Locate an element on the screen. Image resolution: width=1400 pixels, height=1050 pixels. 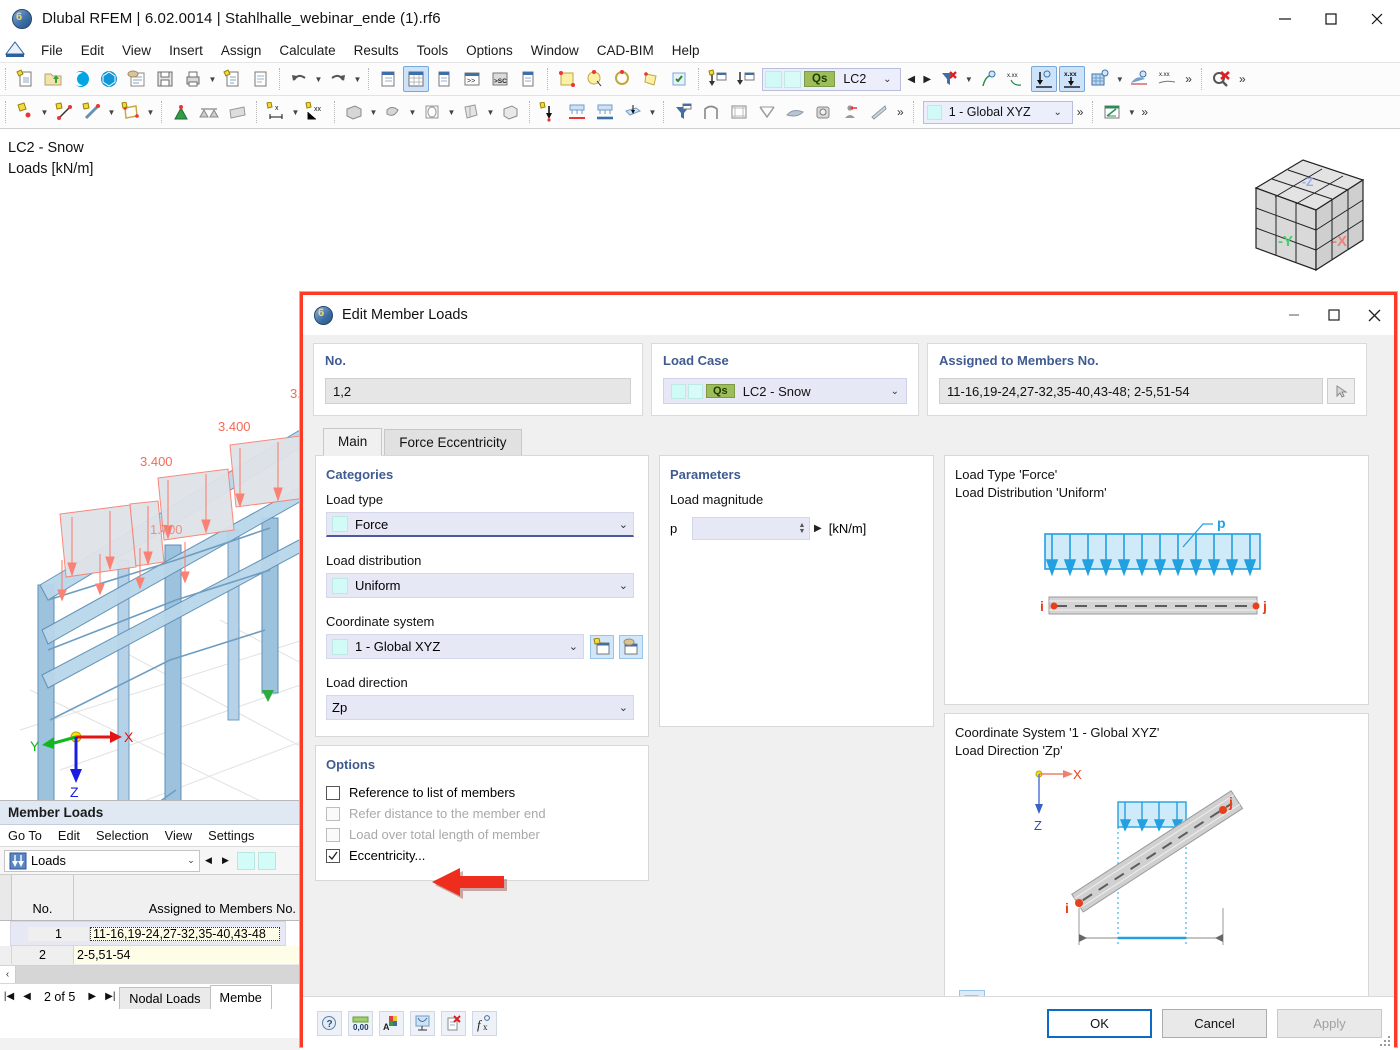
formula-button: fx is located at coordinates (484, 1023).